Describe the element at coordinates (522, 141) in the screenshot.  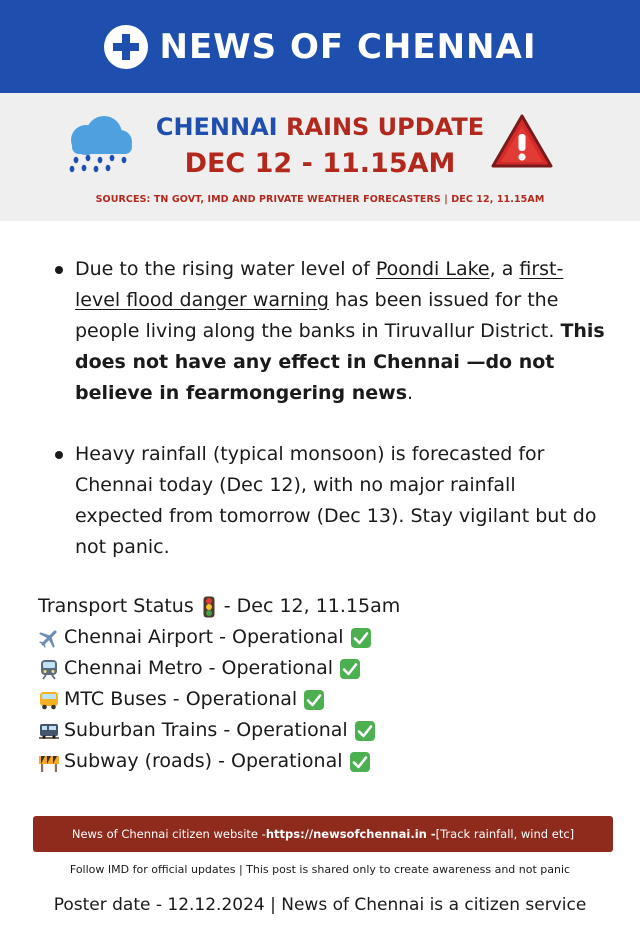
I see `warning-triangle-icon` at that location.